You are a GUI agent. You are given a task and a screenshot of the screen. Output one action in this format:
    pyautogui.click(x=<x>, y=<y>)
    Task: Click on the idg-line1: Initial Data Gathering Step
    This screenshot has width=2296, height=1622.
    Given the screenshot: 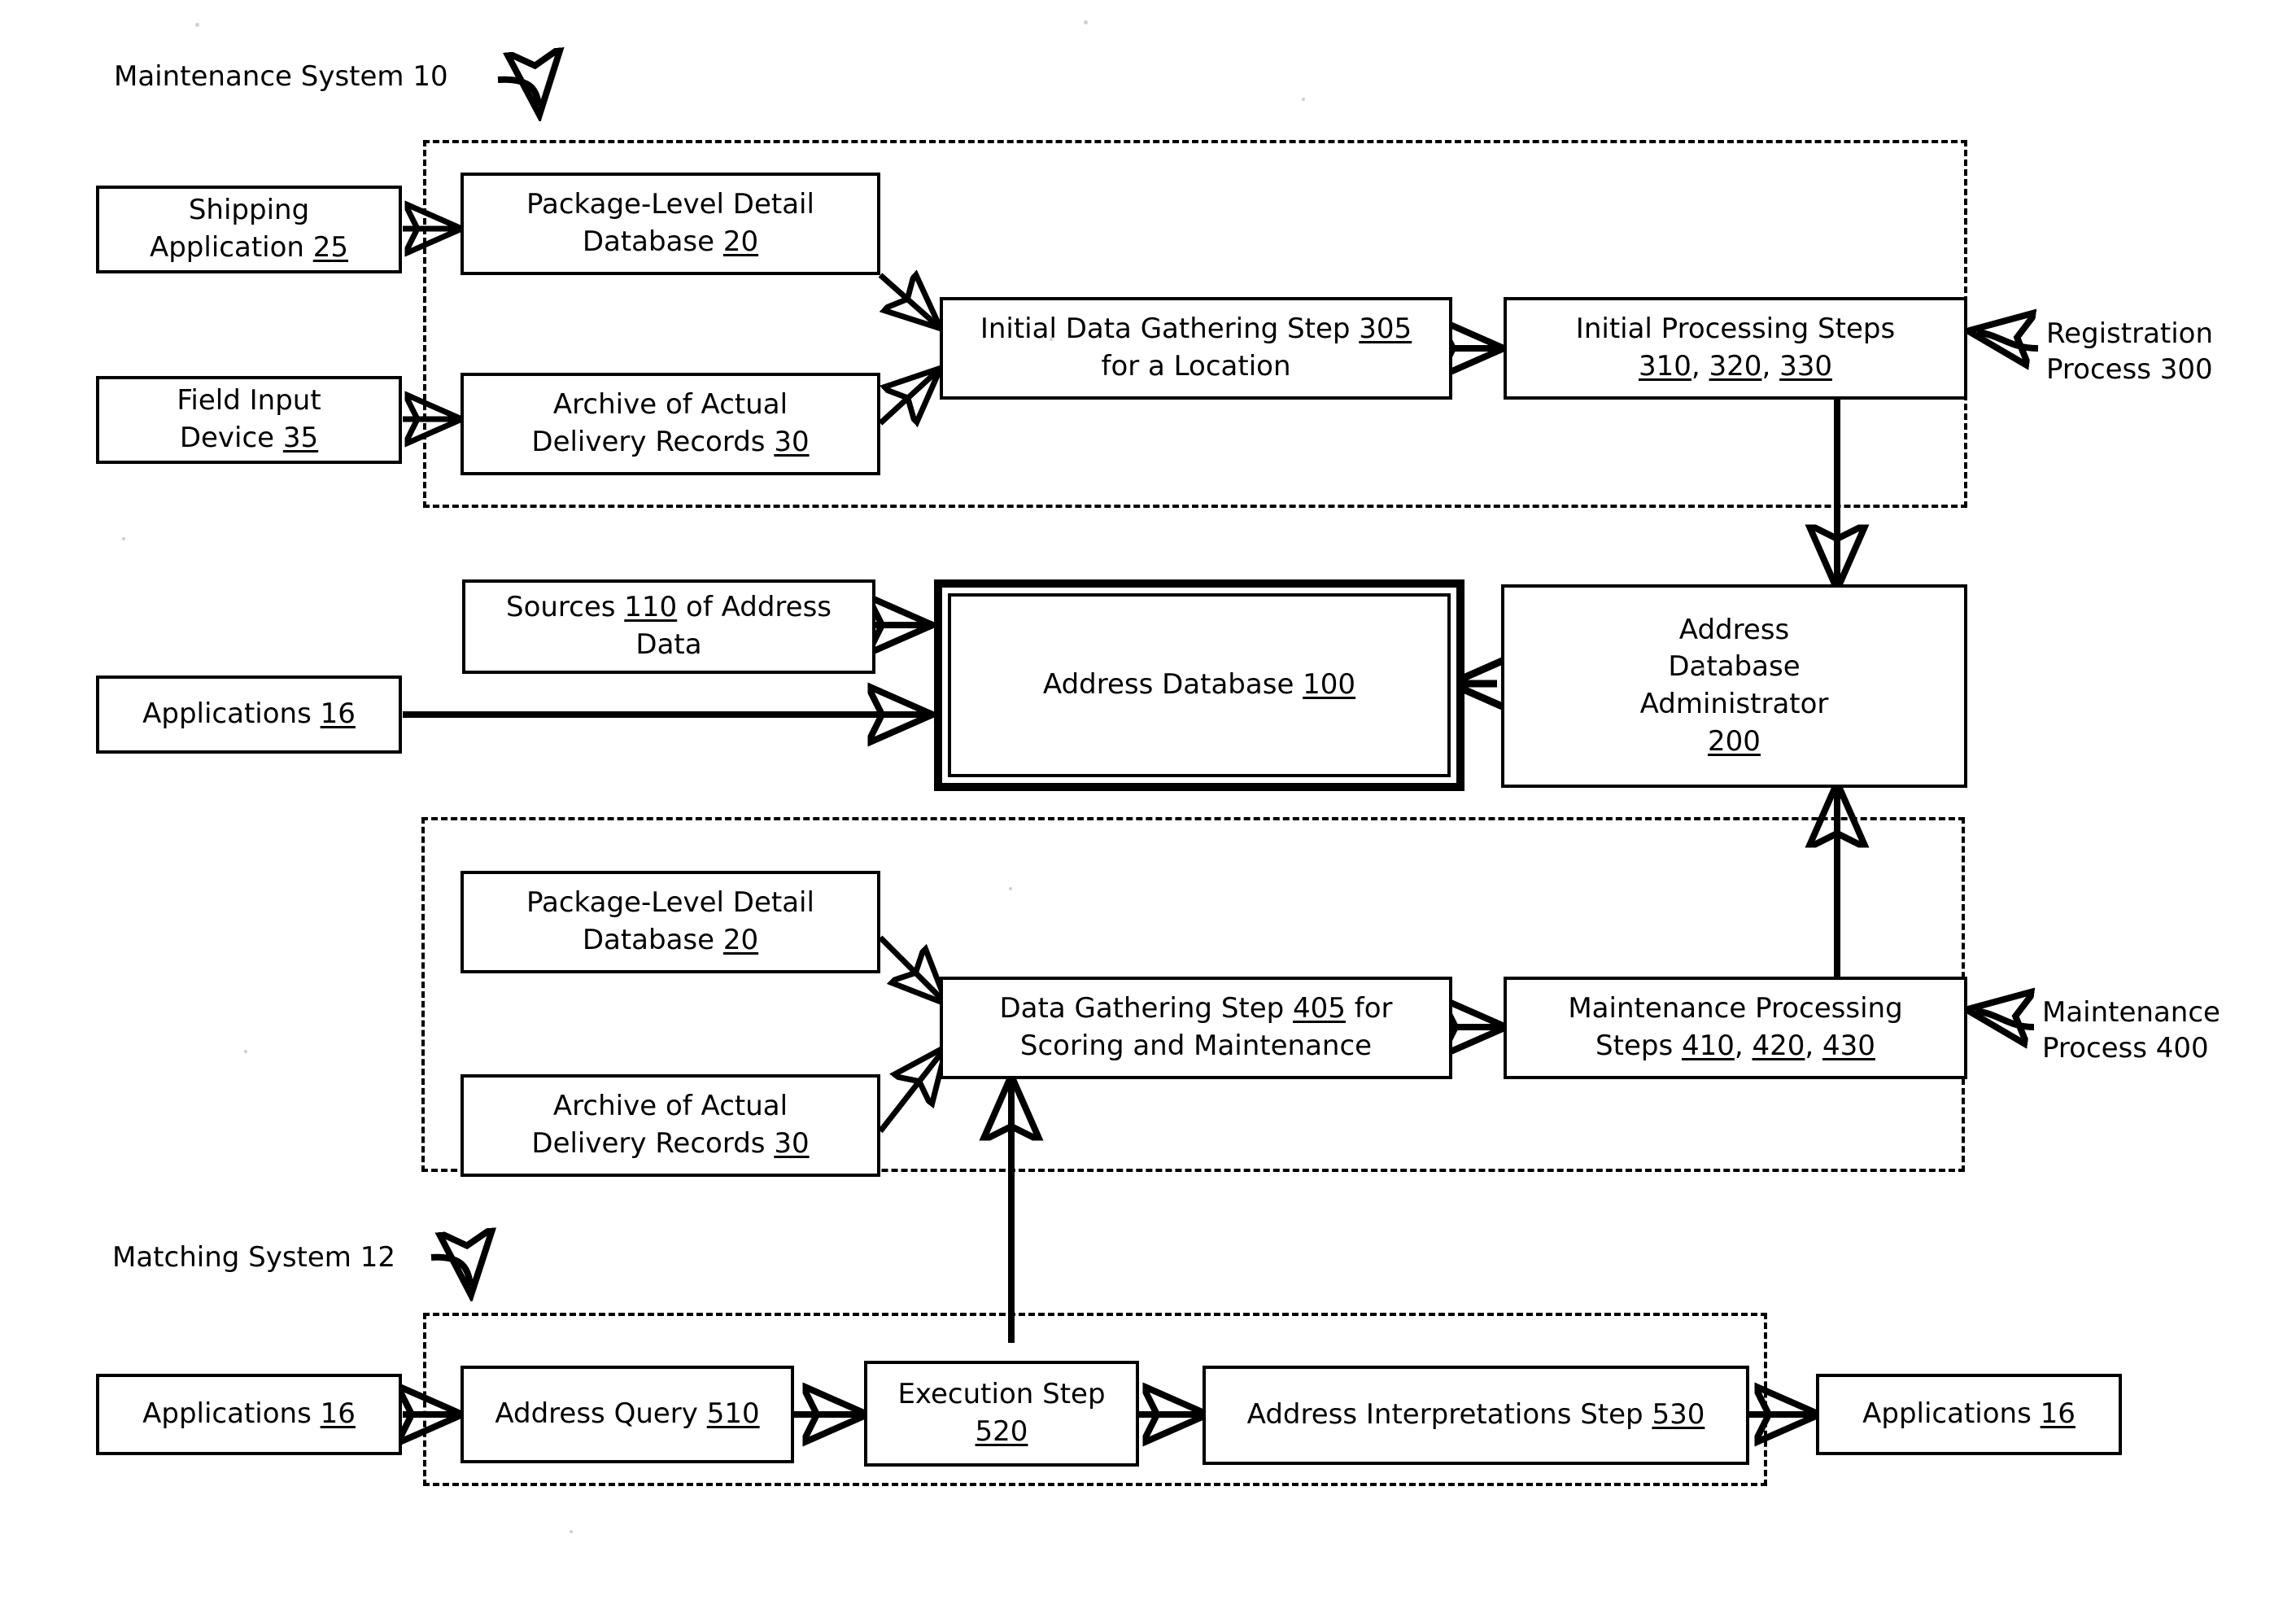 What is the action you would take?
    pyautogui.click(x=1170, y=329)
    